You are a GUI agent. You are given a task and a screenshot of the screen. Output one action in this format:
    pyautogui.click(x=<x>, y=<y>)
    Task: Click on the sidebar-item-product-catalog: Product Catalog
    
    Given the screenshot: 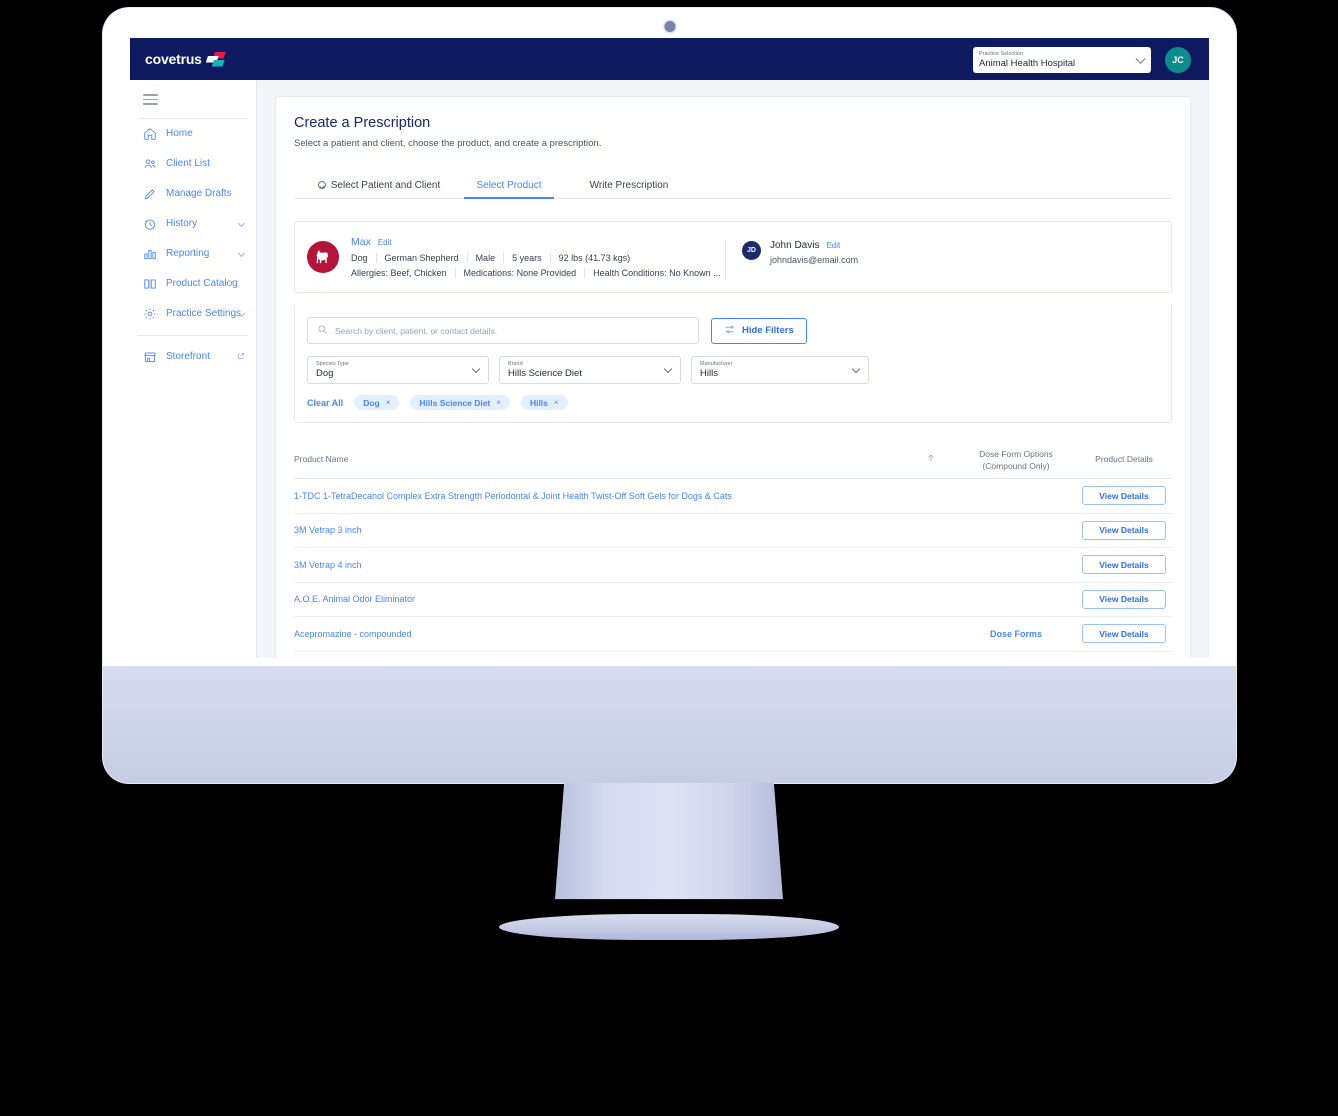 What is the action you would take?
    pyautogui.click(x=193, y=284)
    